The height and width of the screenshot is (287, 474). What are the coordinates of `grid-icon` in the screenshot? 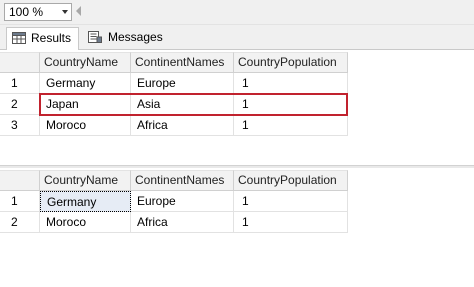 It's located at (19, 38).